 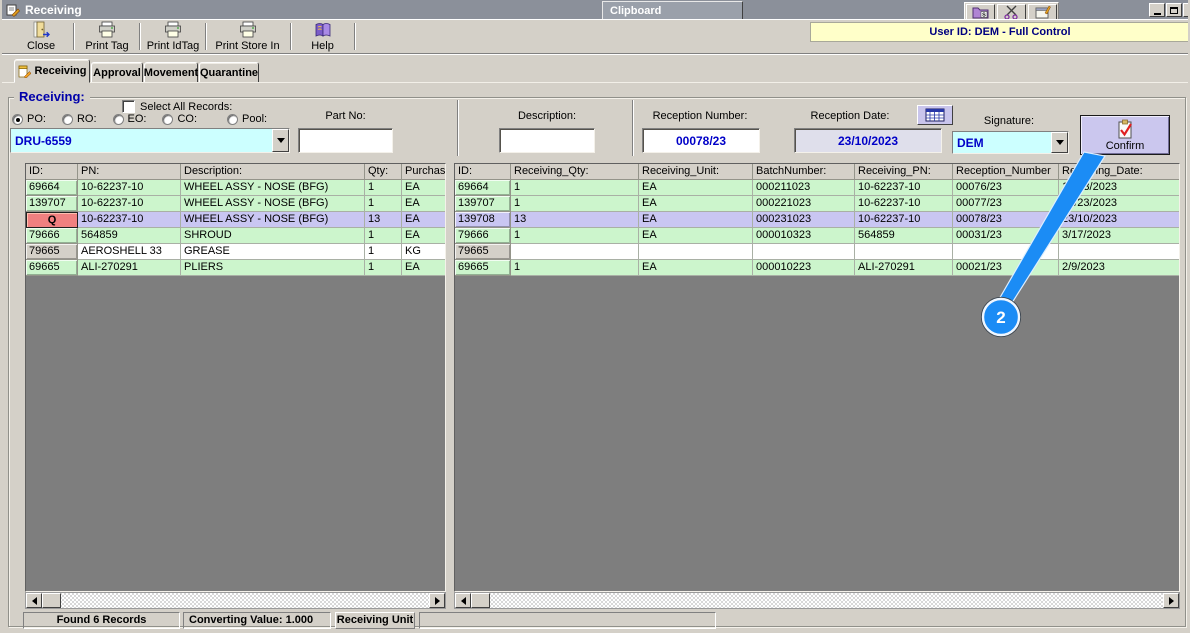 What do you see at coordinates (273, 236) in the screenshot?
I see `grid-cell: SHROUD` at bounding box center [273, 236].